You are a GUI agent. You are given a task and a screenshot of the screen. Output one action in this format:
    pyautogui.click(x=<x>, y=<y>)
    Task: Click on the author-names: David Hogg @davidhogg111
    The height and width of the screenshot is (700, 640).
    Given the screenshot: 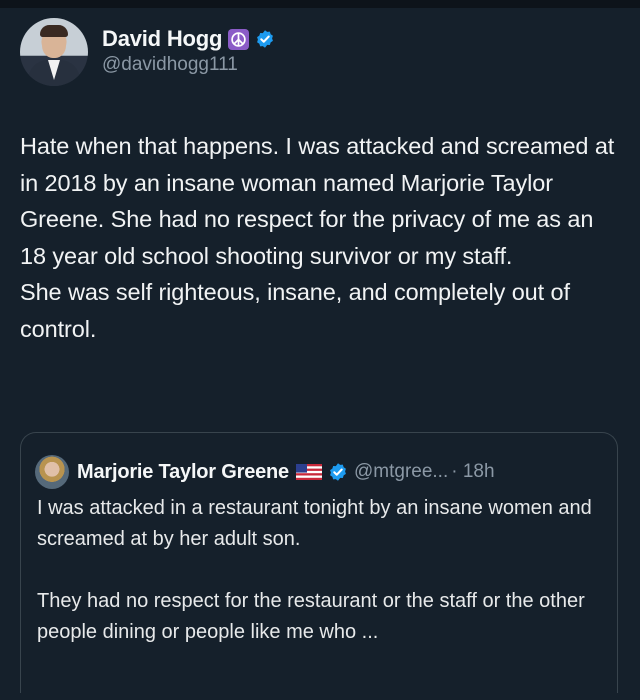 What is the action you would take?
    pyautogui.click(x=188, y=51)
    